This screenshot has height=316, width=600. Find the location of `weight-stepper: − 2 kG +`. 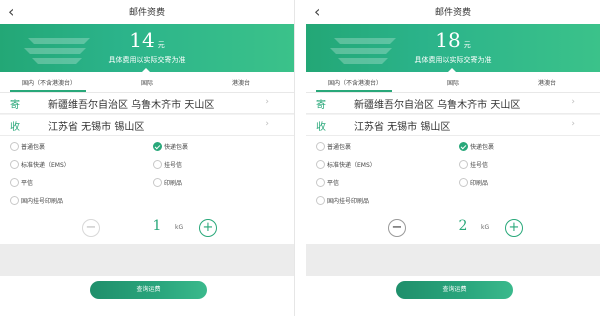

weight-stepper: − 2 kG + is located at coordinates (453, 228).